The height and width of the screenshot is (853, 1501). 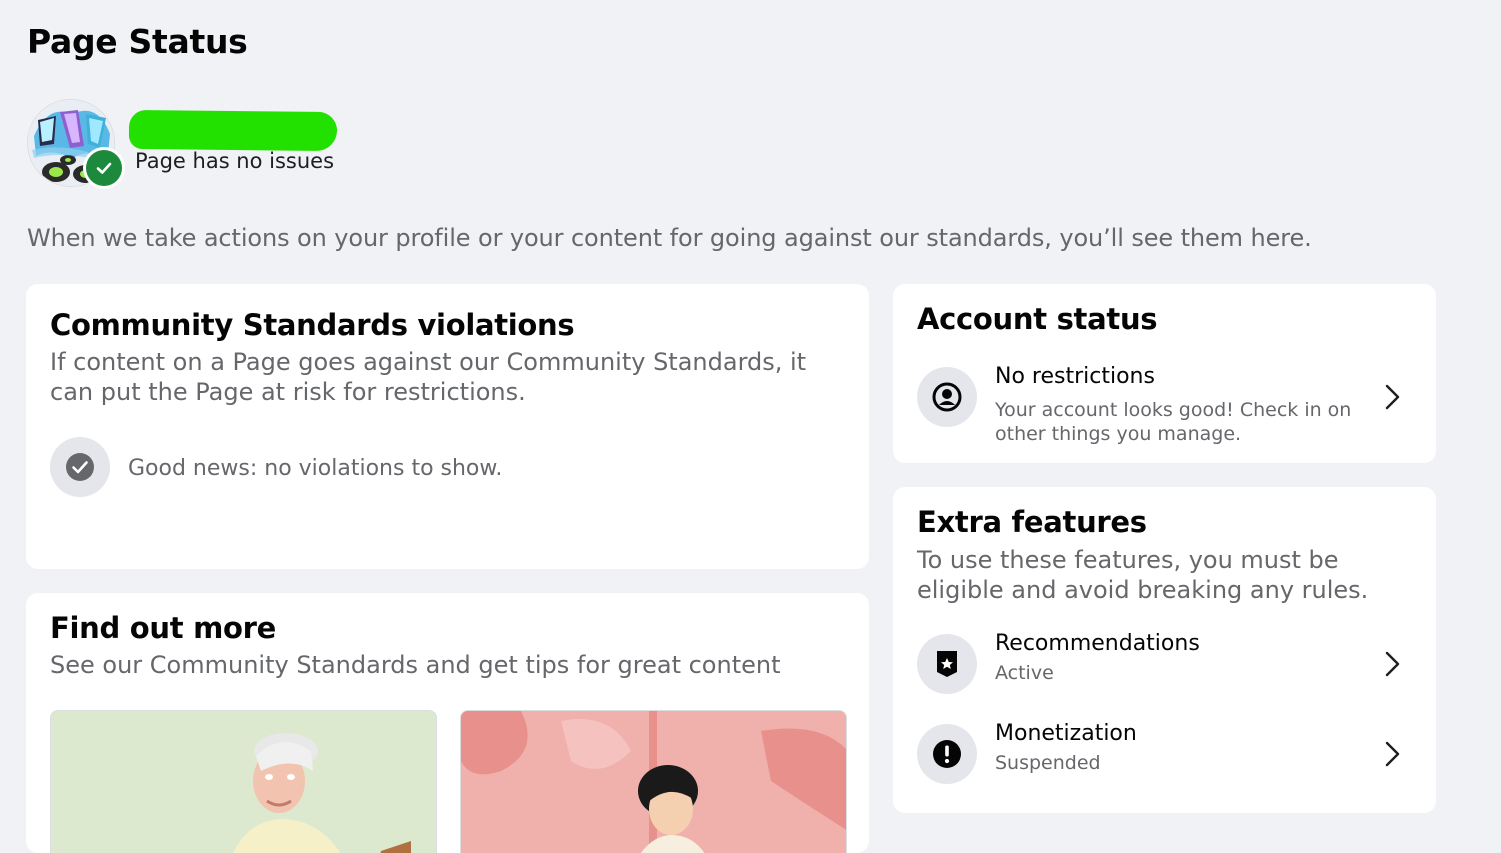 I want to click on tips-illustration-card, so click(x=243, y=781).